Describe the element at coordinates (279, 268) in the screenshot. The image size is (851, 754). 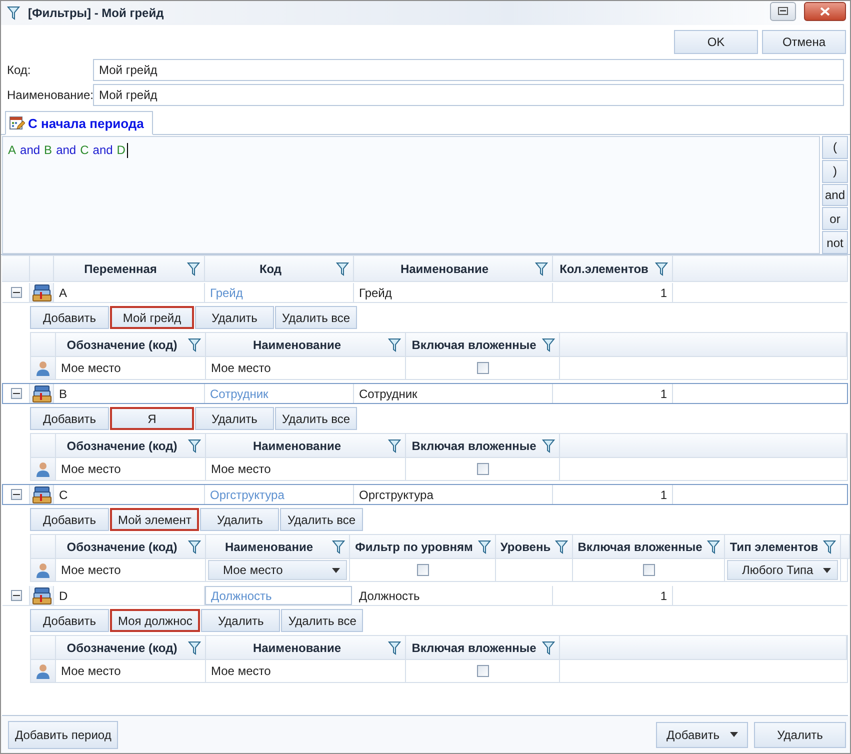
I see `column-header: Код` at that location.